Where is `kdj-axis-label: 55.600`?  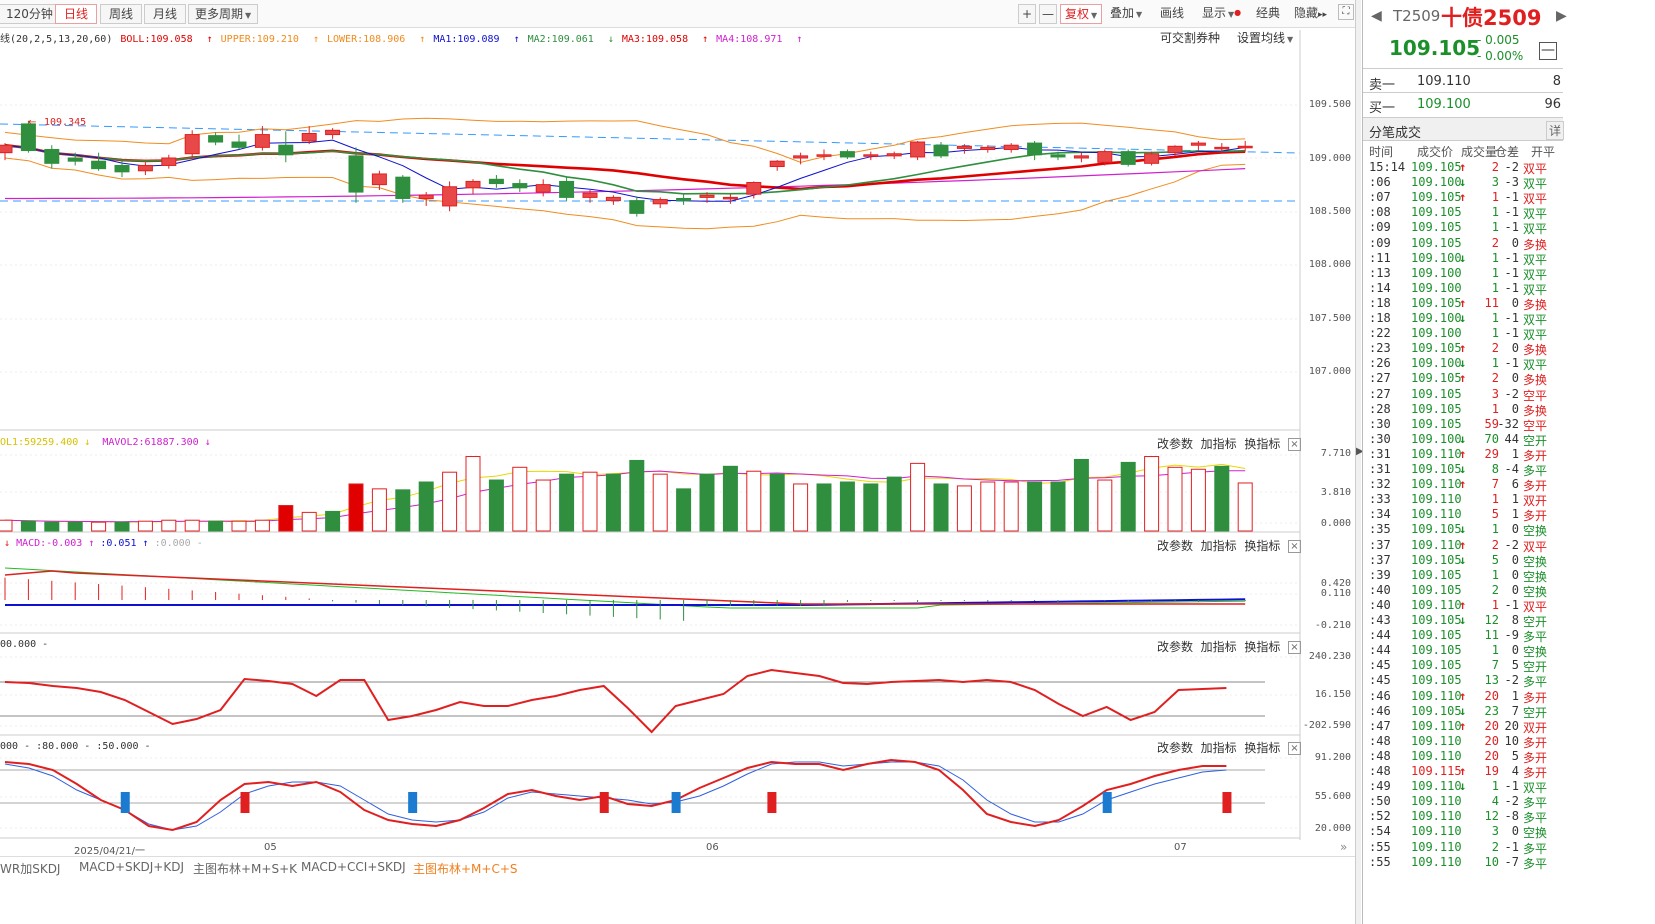 kdj-axis-label: 55.600 is located at coordinates (1332, 796).